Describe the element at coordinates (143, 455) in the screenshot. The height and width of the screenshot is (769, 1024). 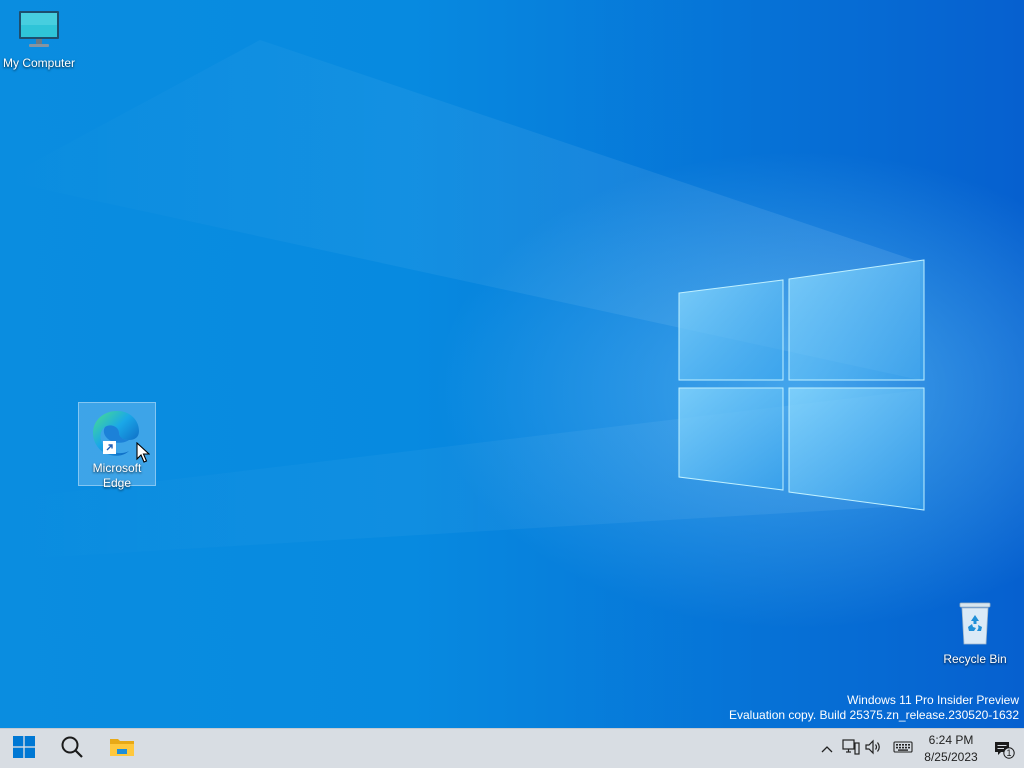
I see `mouse-cursor-icon` at that location.